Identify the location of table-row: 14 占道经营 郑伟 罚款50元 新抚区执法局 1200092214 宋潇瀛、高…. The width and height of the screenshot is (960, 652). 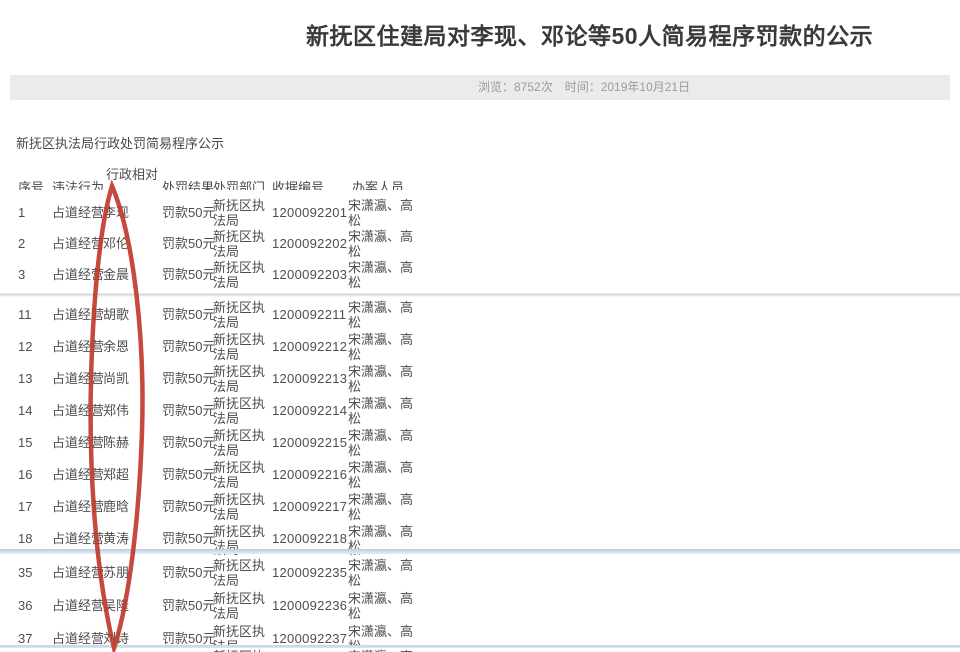
(480, 411).